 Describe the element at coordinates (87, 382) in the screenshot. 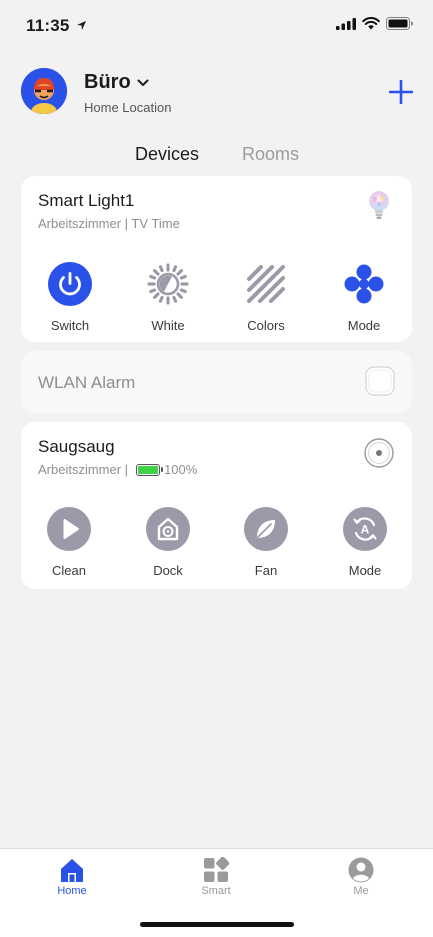

I see `device-name: WLAN Alarm` at that location.